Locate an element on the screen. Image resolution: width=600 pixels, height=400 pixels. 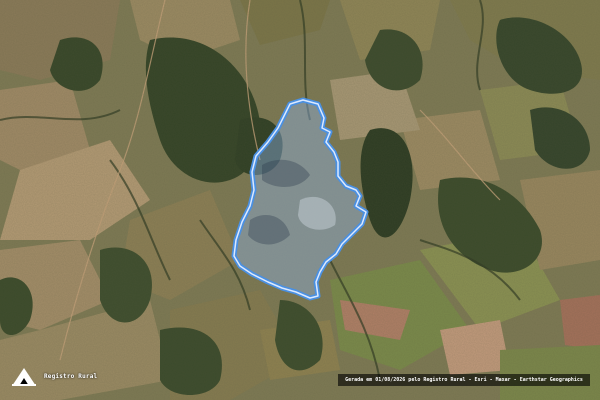
registro-rural-logo: Registro Rural is located at coordinates (53, 376).